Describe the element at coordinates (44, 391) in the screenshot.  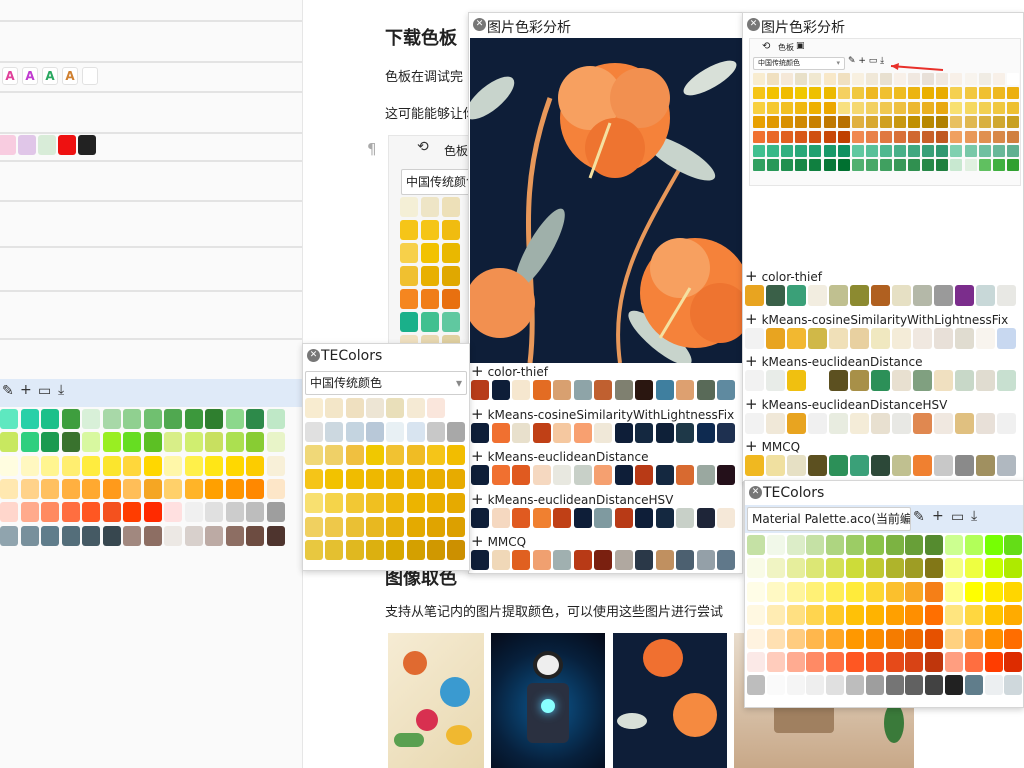
I see `folder-icon: ▭` at that location.